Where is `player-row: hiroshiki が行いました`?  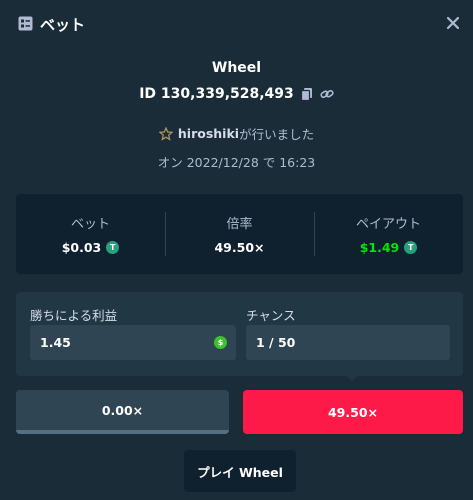 player-row: hiroshiki が行いました is located at coordinates (236, 133).